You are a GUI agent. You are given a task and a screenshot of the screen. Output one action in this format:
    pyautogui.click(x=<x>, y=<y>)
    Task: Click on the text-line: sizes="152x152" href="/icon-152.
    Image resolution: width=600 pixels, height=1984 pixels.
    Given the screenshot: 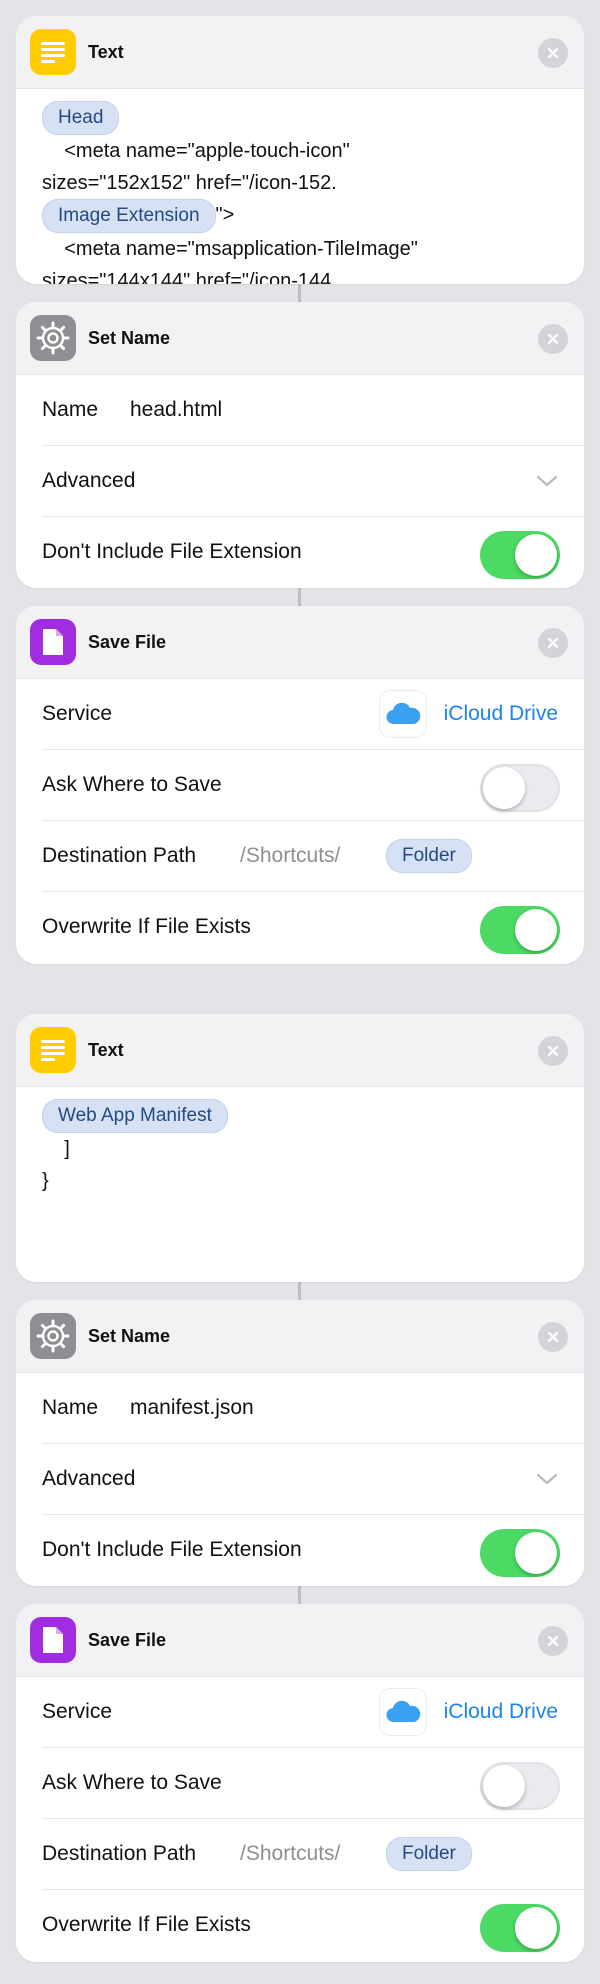 What is the action you would take?
    pyautogui.click(x=189, y=183)
    